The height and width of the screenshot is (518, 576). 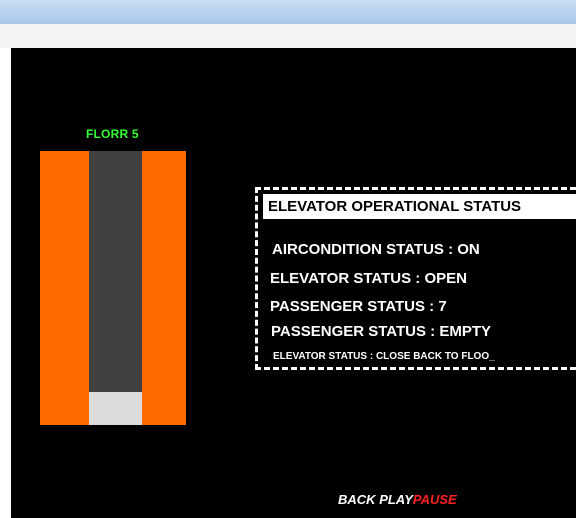 I want to click on play-button: PLAY, so click(x=396, y=499).